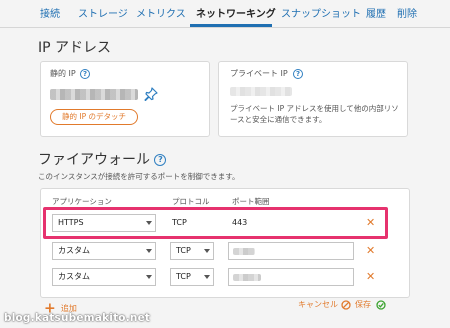 The height and width of the screenshot is (328, 450). I want to click on firewall-description: このインスタンスが接続を許可するポートを制御できます。, so click(139, 176).